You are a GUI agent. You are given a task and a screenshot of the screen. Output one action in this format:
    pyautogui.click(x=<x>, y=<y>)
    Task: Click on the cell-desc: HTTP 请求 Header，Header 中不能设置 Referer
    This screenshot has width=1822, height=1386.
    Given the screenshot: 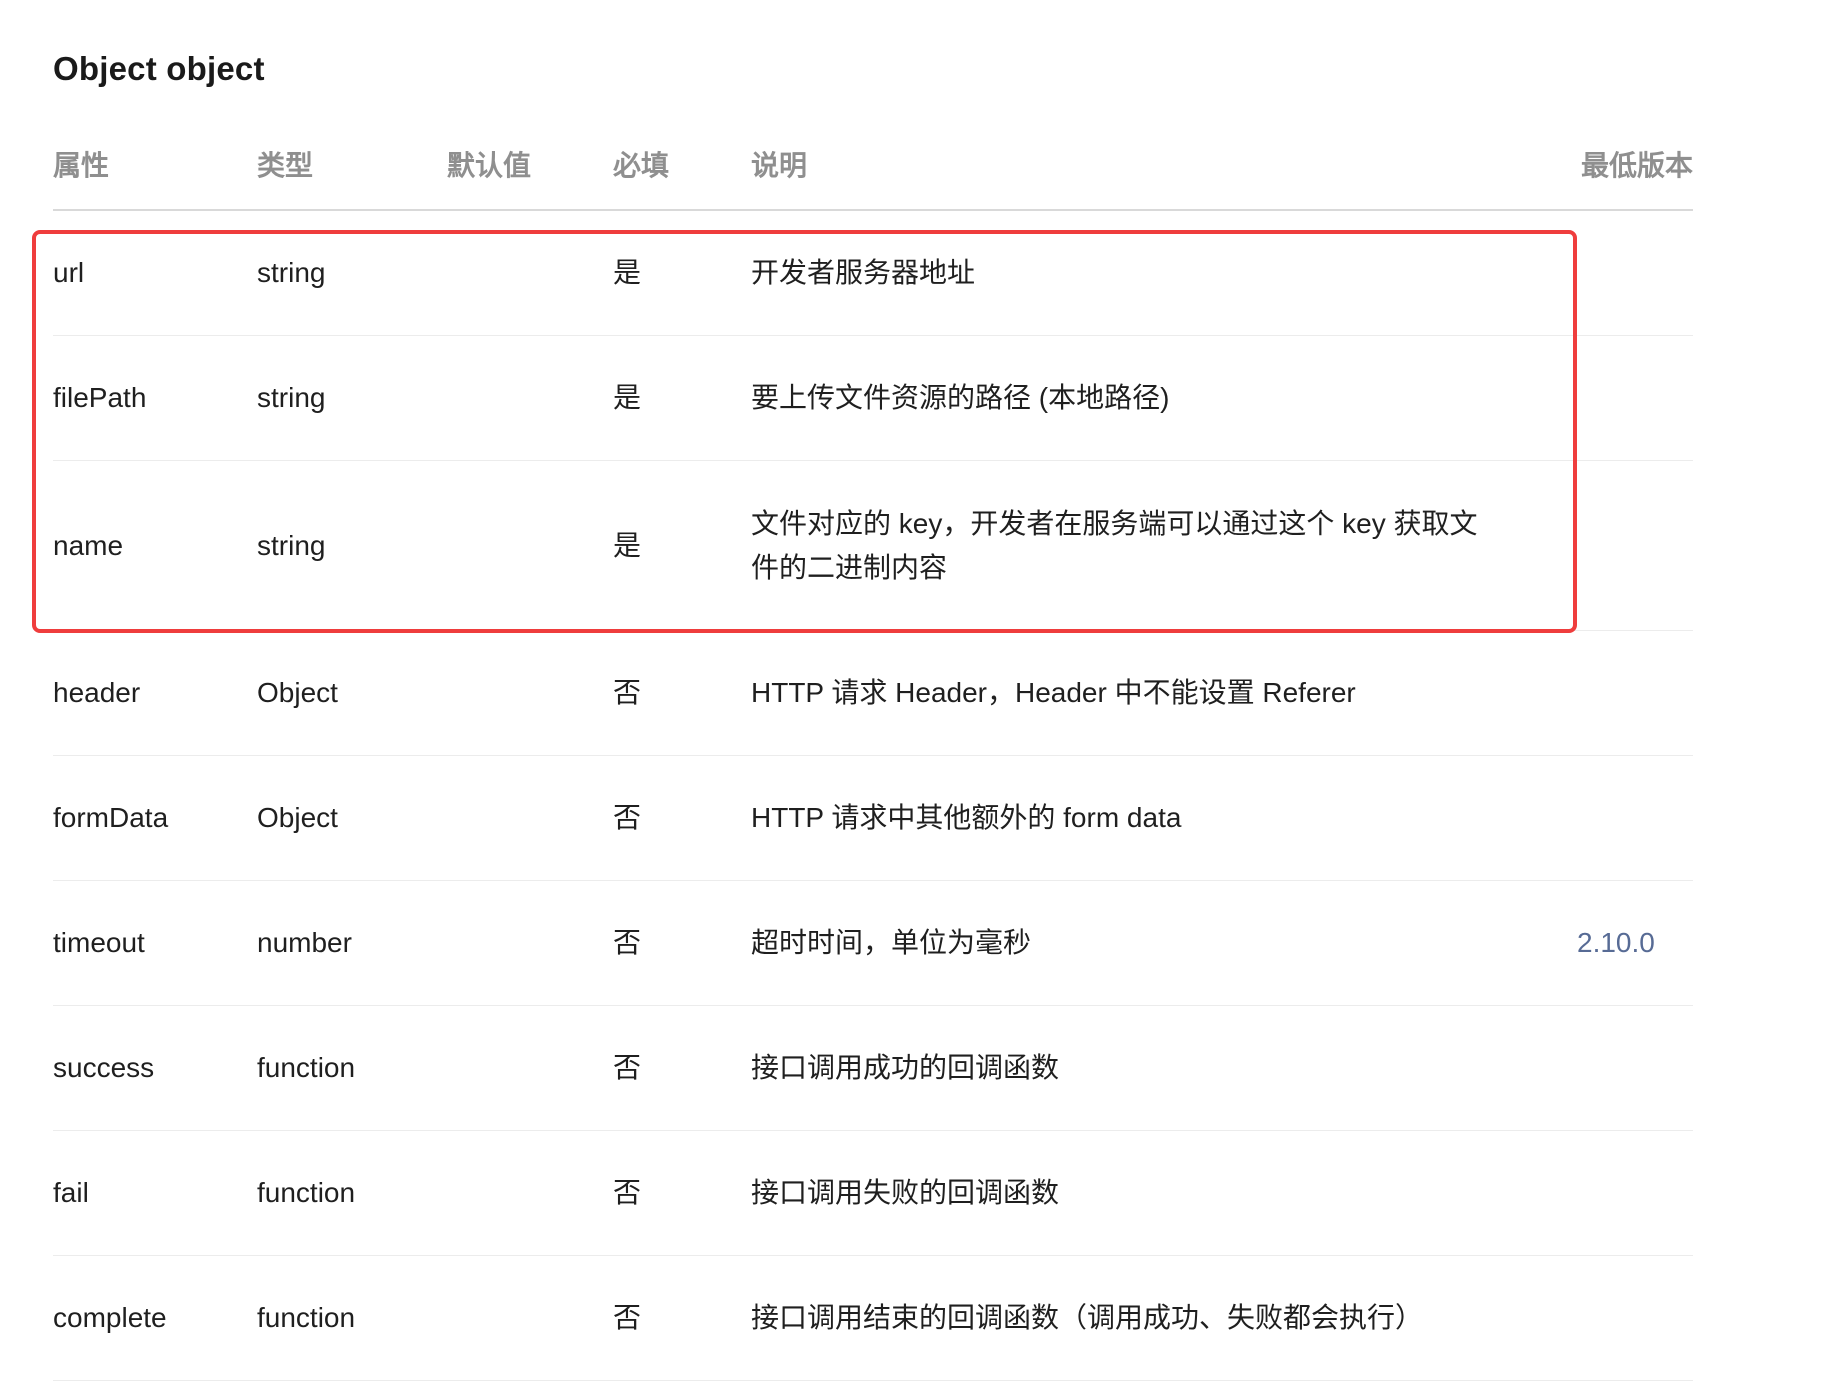 What is the action you would take?
    pyautogui.click(x=1053, y=692)
    